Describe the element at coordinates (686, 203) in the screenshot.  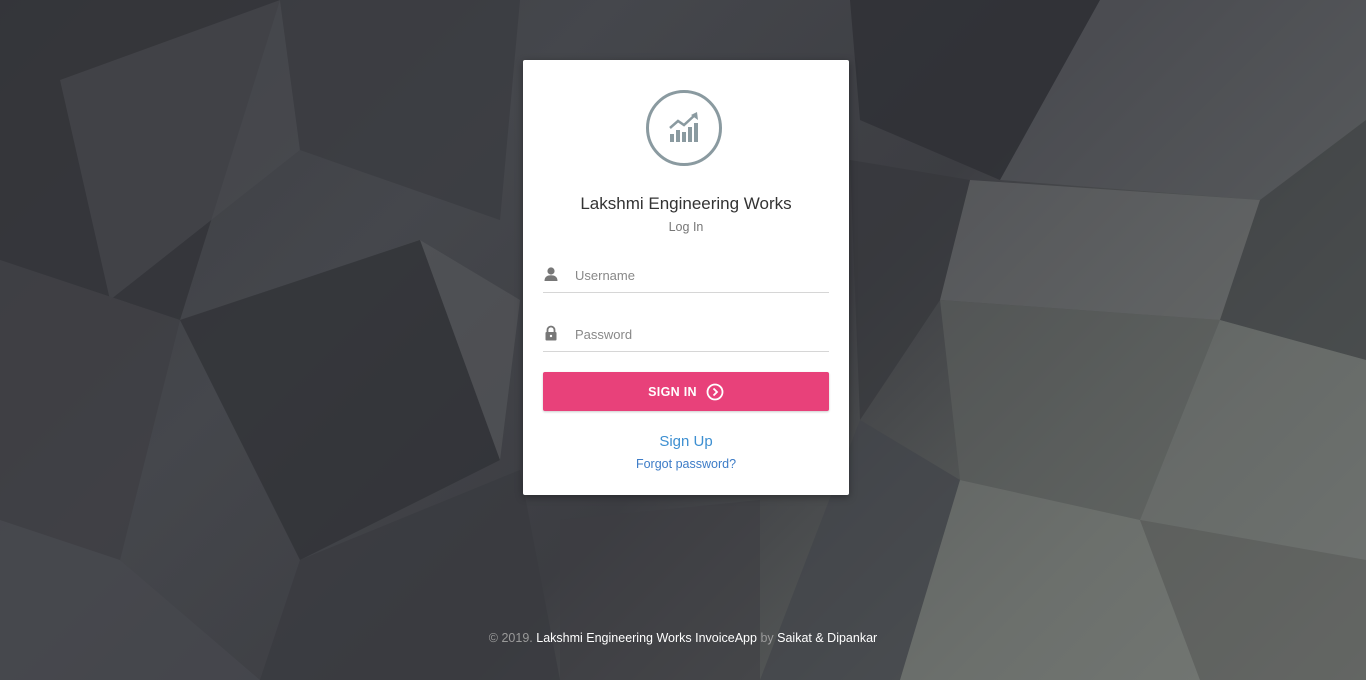
I see `brand-title: Lakshmi Engineering Works` at that location.